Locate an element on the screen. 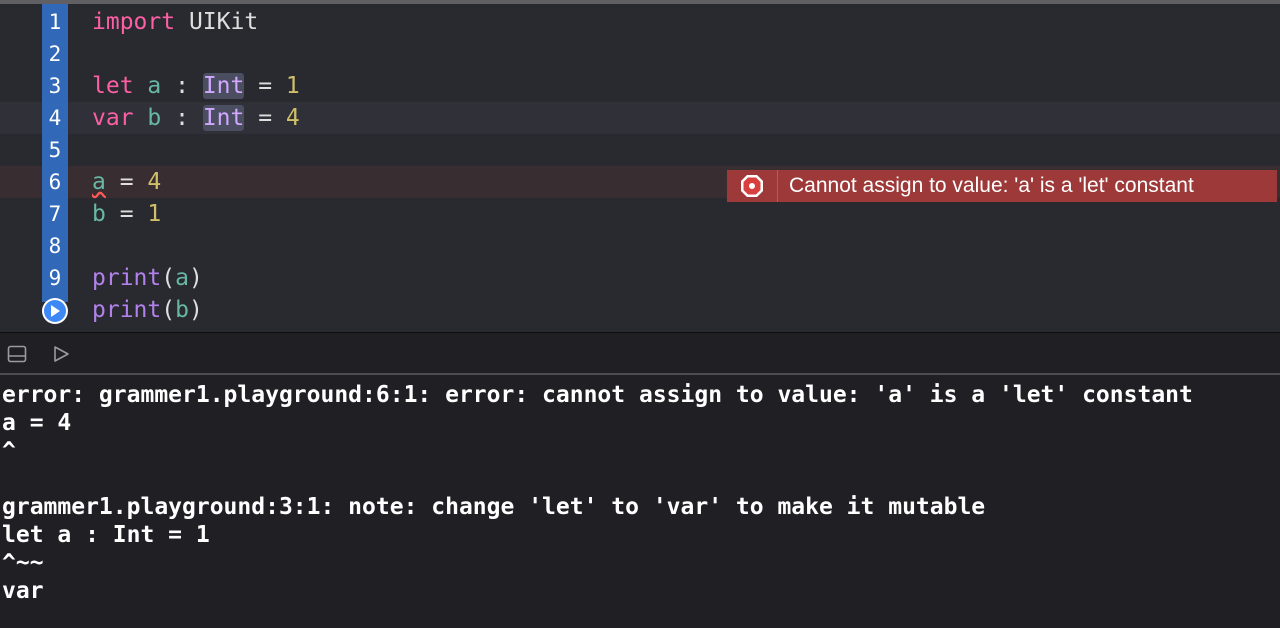 Image resolution: width=1280 pixels, height=628 pixels. line-number: 1 is located at coordinates (55, 22).